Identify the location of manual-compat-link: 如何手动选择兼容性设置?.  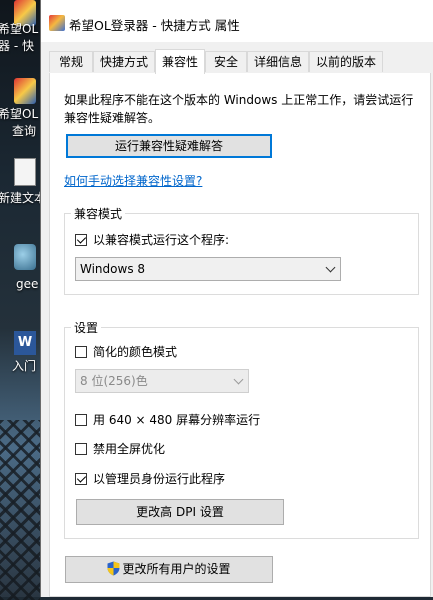
(133, 180).